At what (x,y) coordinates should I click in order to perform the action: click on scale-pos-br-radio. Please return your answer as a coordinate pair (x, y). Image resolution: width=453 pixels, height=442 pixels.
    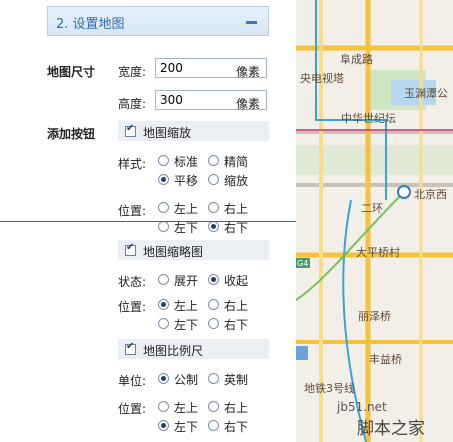
    Looking at the image, I should click on (213, 425).